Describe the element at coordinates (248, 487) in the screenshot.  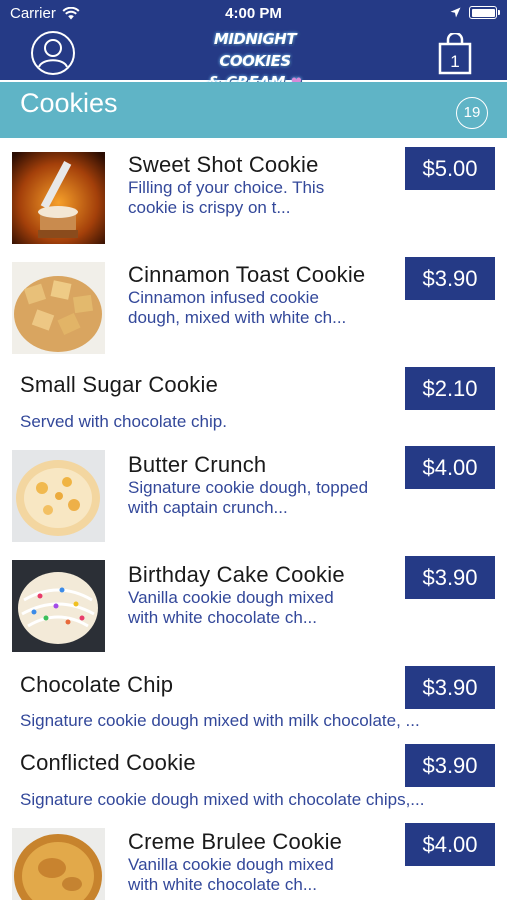
I see `item-description-line-1: Signature cookie dough, topped` at that location.